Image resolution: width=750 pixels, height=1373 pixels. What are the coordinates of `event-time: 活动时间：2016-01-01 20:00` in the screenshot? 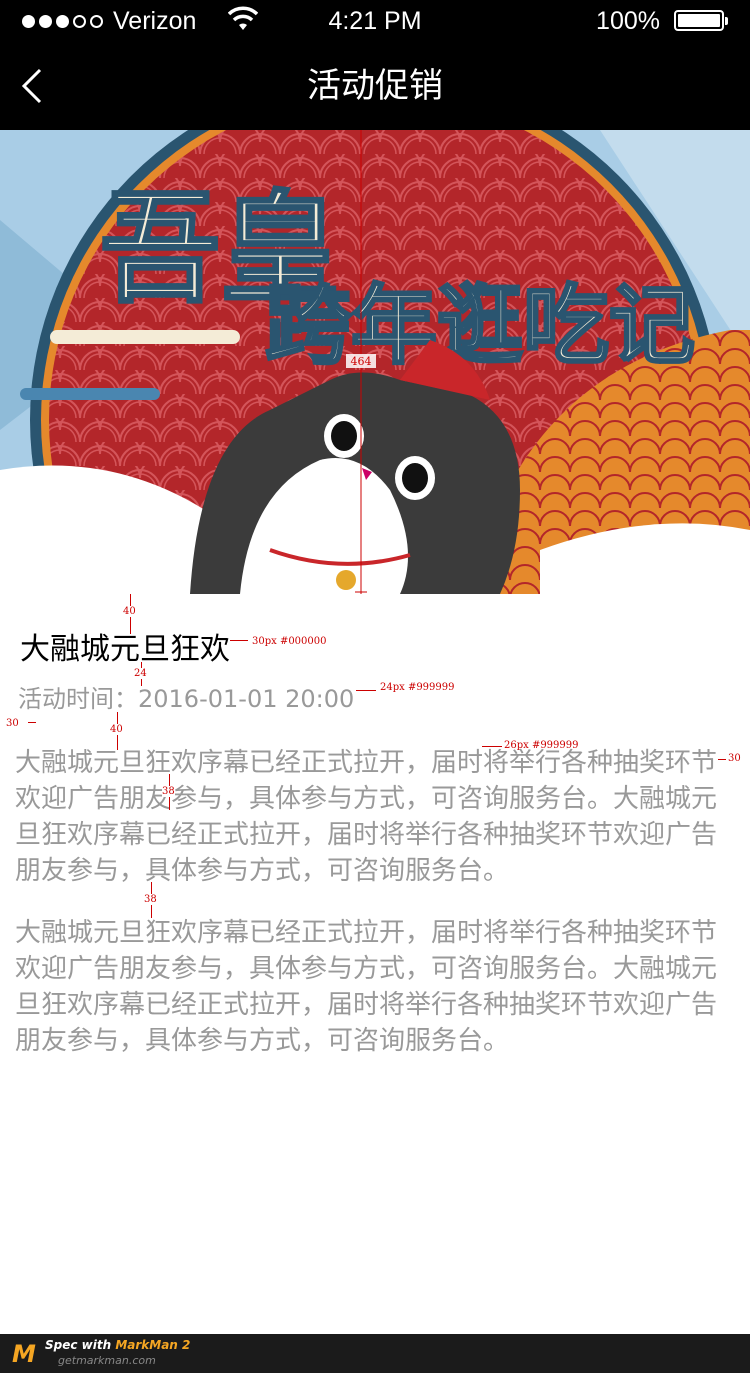 It's located at (186, 699).